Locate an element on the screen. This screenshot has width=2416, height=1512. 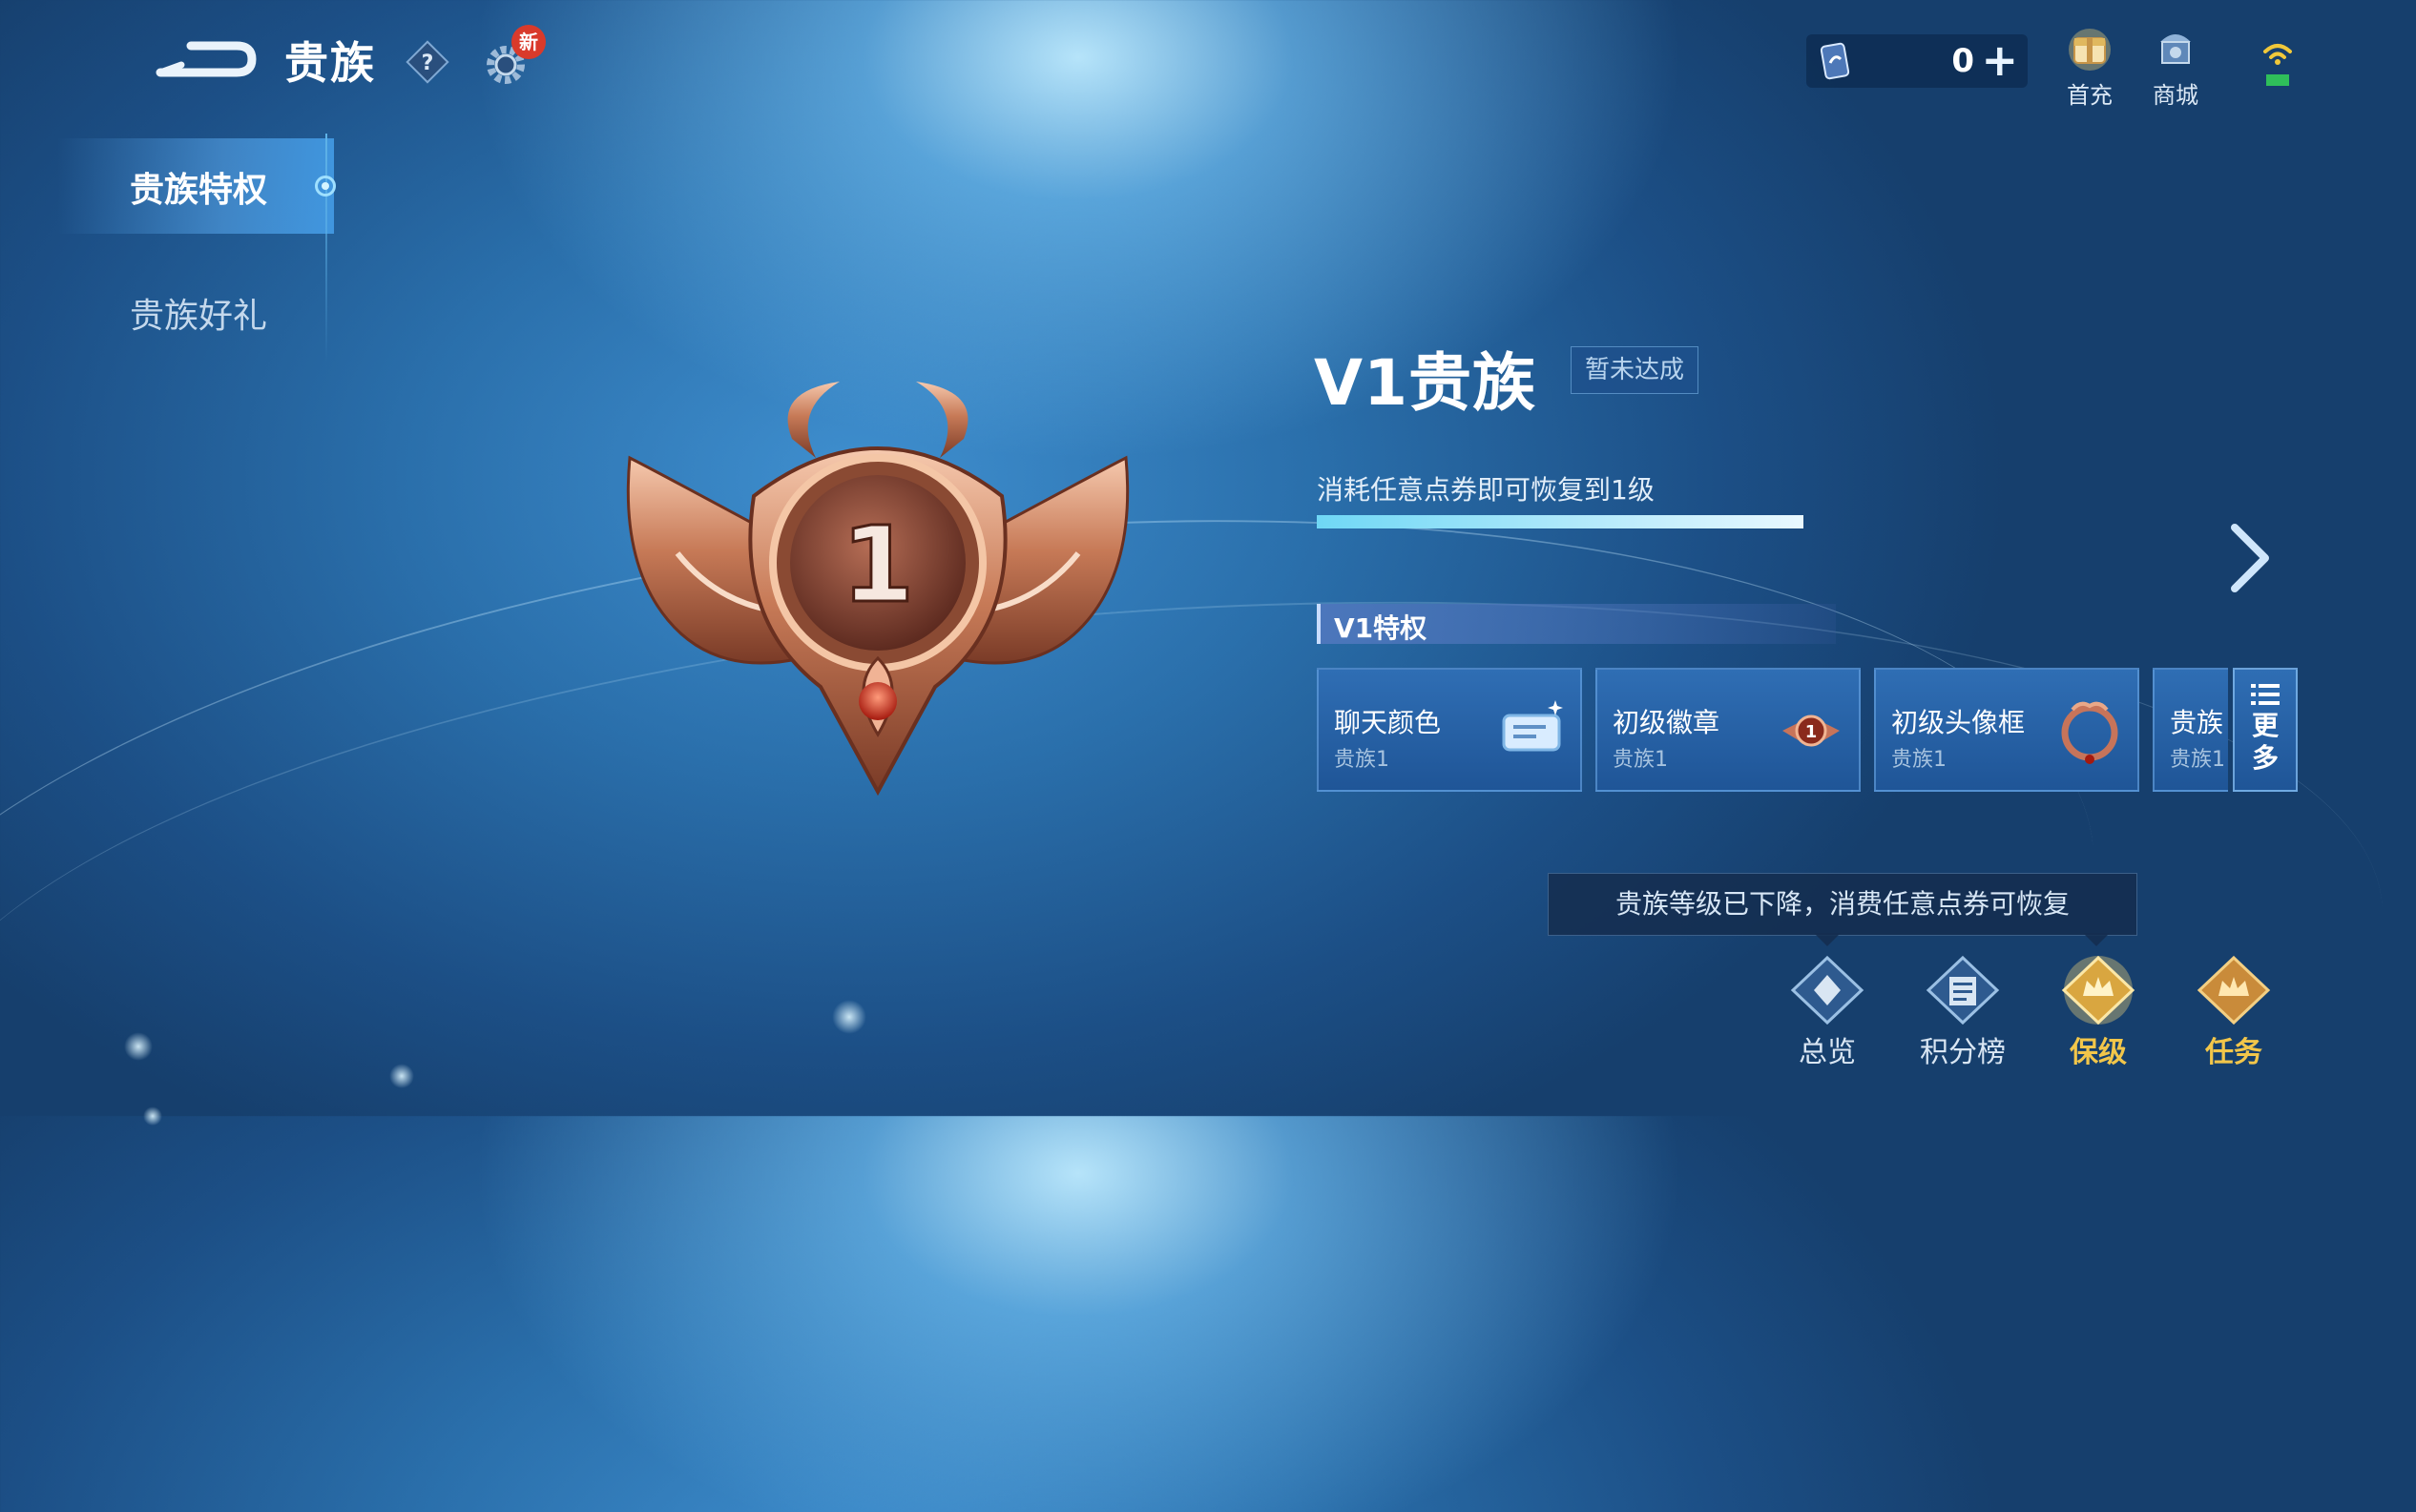
more-privileges-button: 更 多 is located at coordinates (2265, 730).